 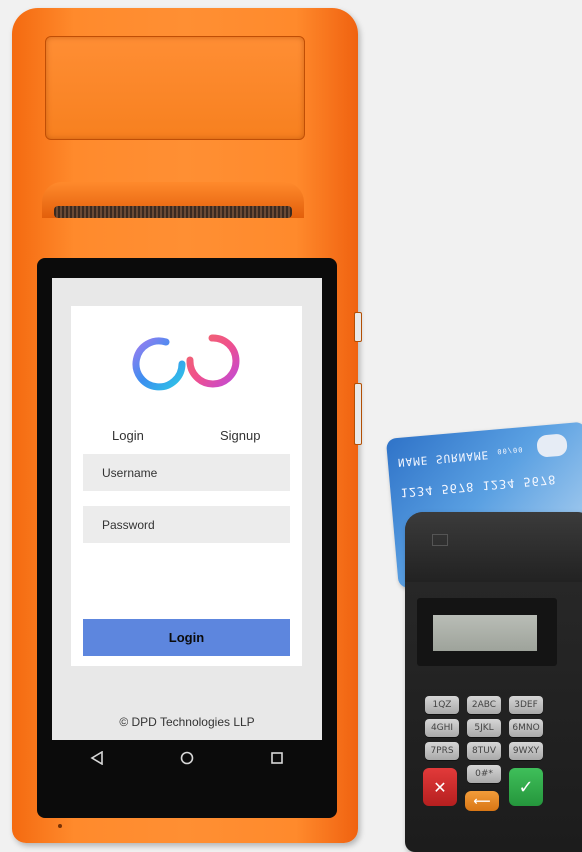 What do you see at coordinates (240, 435) in the screenshot?
I see `tab-signup: Signup` at bounding box center [240, 435].